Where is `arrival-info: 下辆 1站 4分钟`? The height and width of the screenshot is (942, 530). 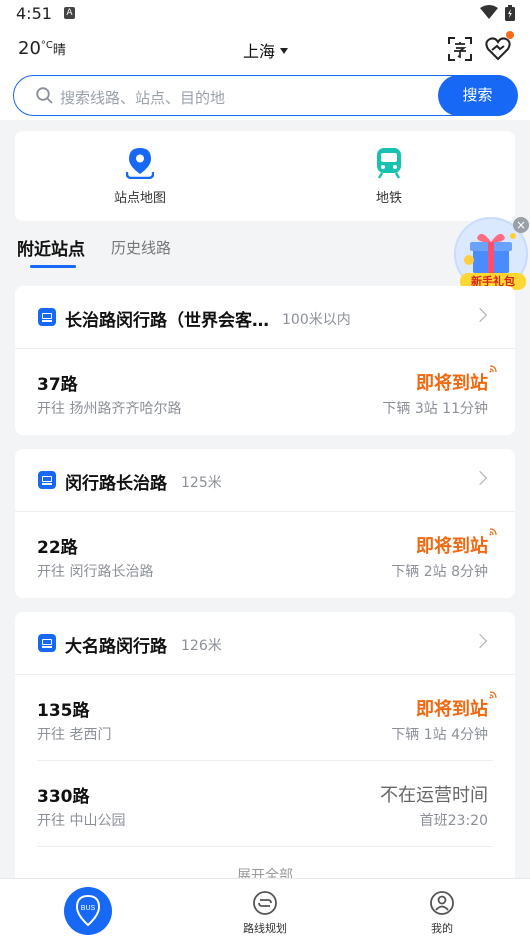 arrival-info: 下辆 1站 4分钟 is located at coordinates (439, 735).